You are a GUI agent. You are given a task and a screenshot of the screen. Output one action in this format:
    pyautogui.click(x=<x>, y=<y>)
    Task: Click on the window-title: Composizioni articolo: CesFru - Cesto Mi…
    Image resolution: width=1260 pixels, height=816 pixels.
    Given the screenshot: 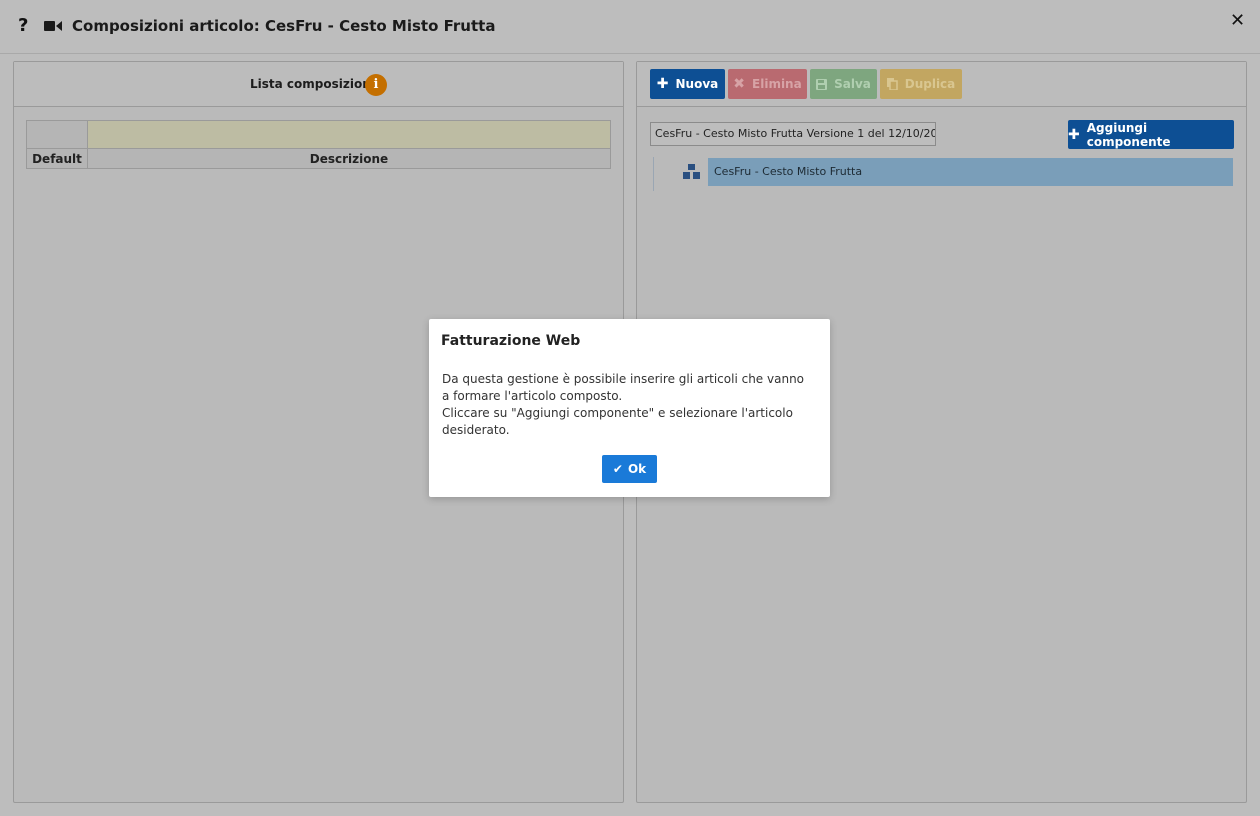 What is the action you would take?
    pyautogui.click(x=284, y=26)
    